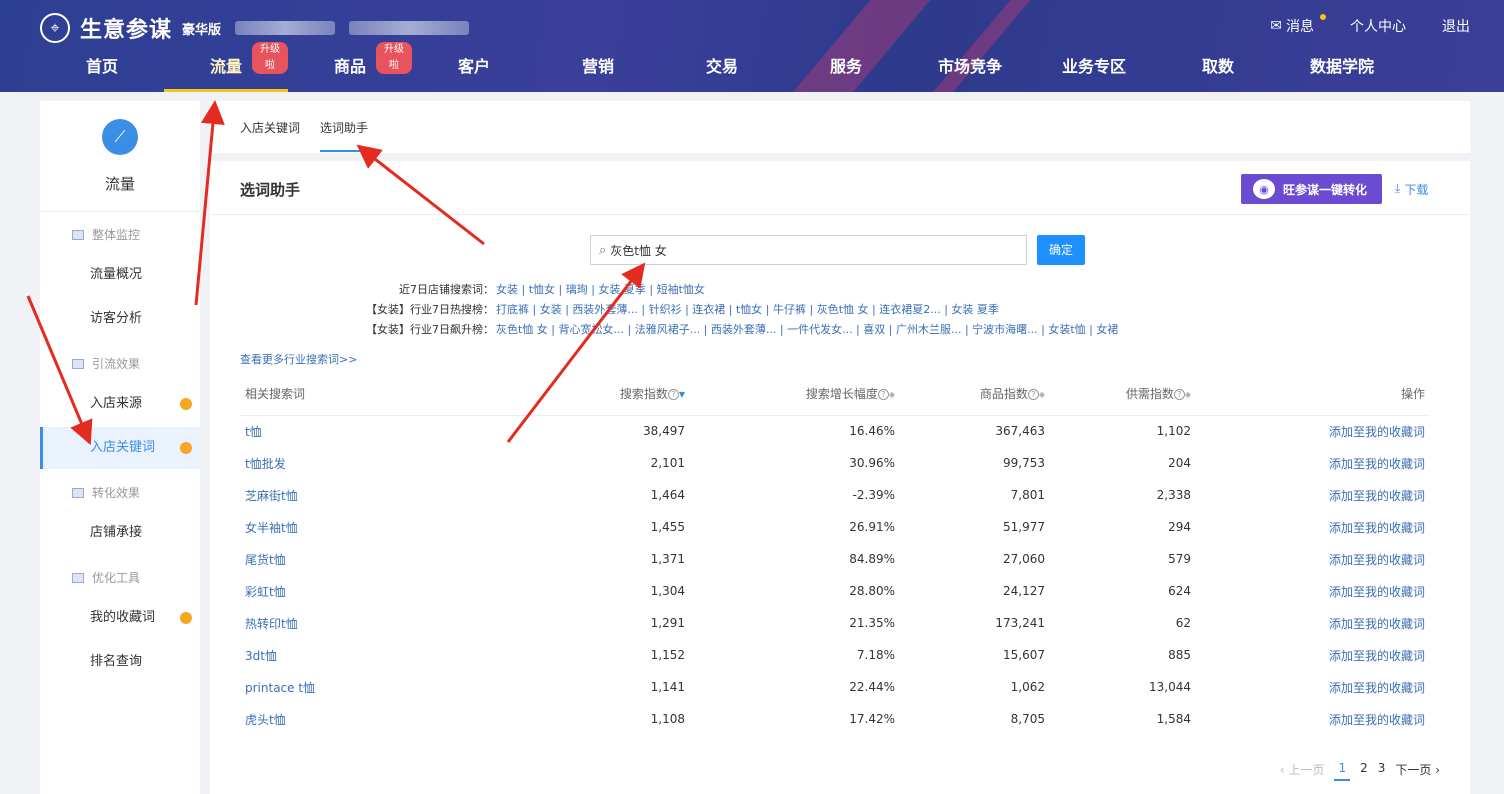  I want to click on col-supply-index: 供需指数? ◆, so click(1123, 394).